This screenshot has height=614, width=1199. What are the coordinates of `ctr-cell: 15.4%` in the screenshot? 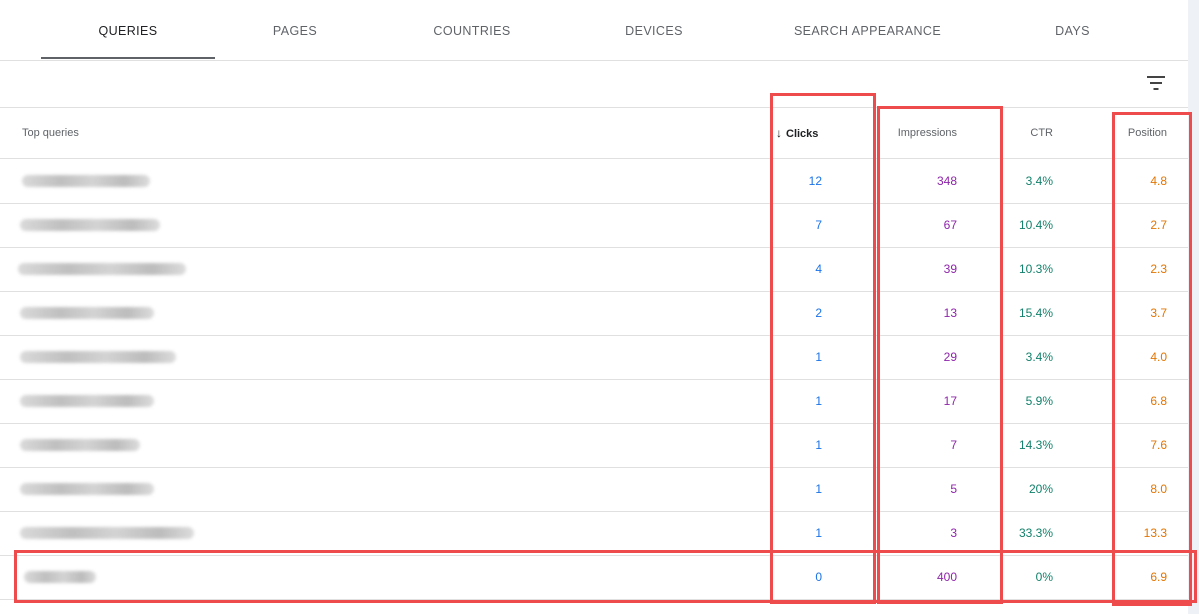 It's located at (1035, 313).